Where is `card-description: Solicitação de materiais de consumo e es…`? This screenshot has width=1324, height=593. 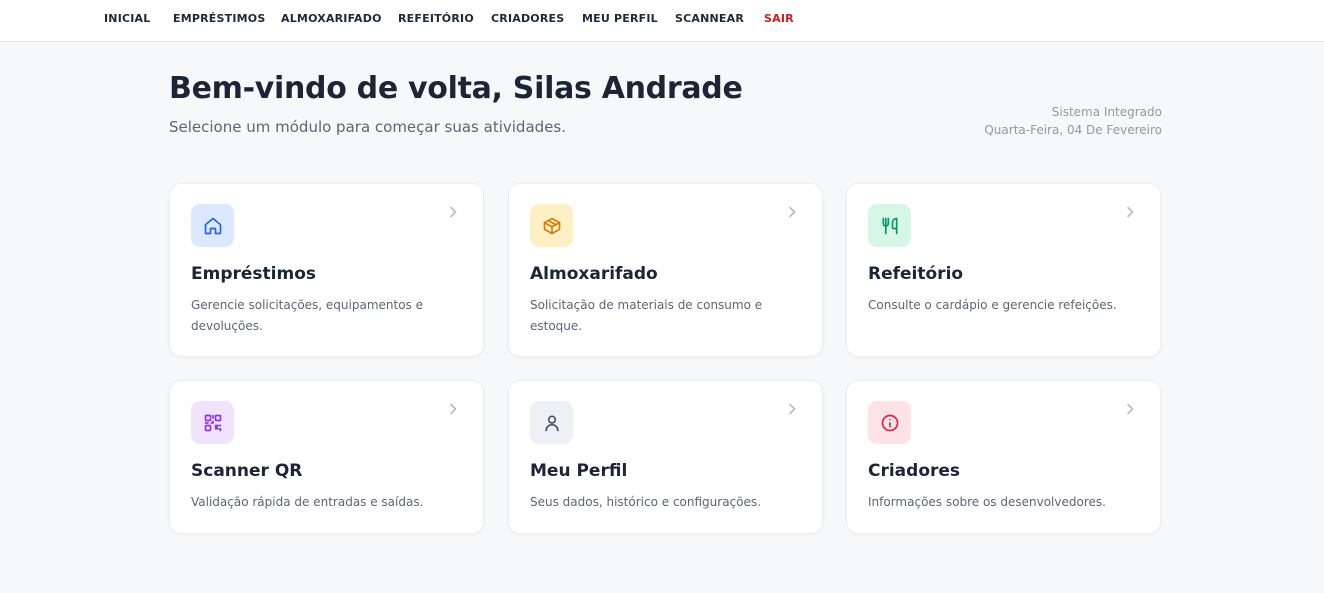
card-description: Solicitação de materiais de consumo e es… is located at coordinates (646, 315).